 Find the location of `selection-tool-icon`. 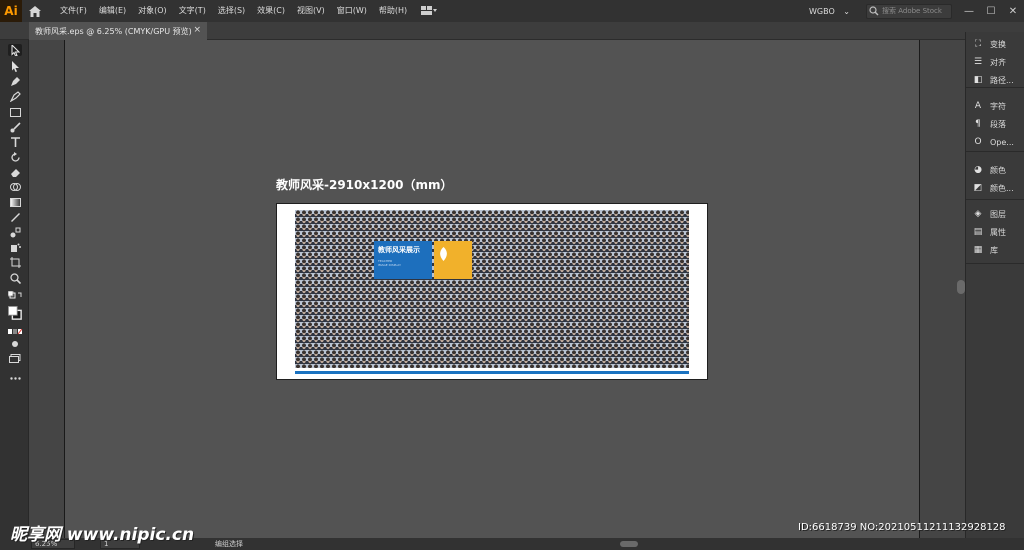

selection-tool-icon is located at coordinates (15, 50).